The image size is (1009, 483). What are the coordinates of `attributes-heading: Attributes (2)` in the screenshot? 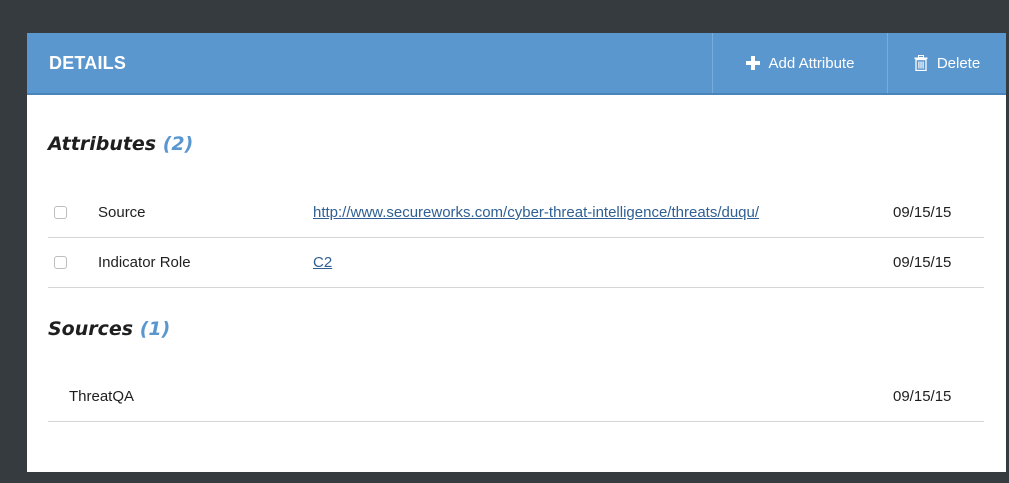 It's located at (120, 144).